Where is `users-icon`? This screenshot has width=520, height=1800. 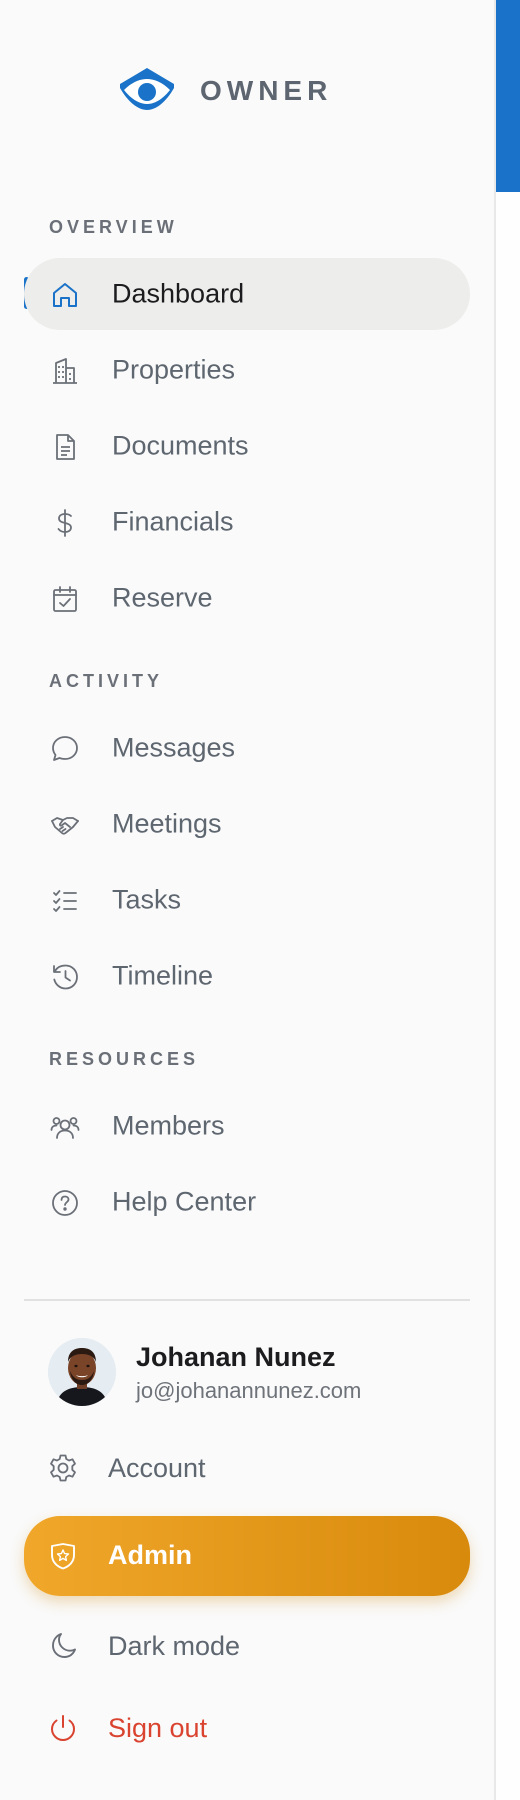 users-icon is located at coordinates (65, 1127).